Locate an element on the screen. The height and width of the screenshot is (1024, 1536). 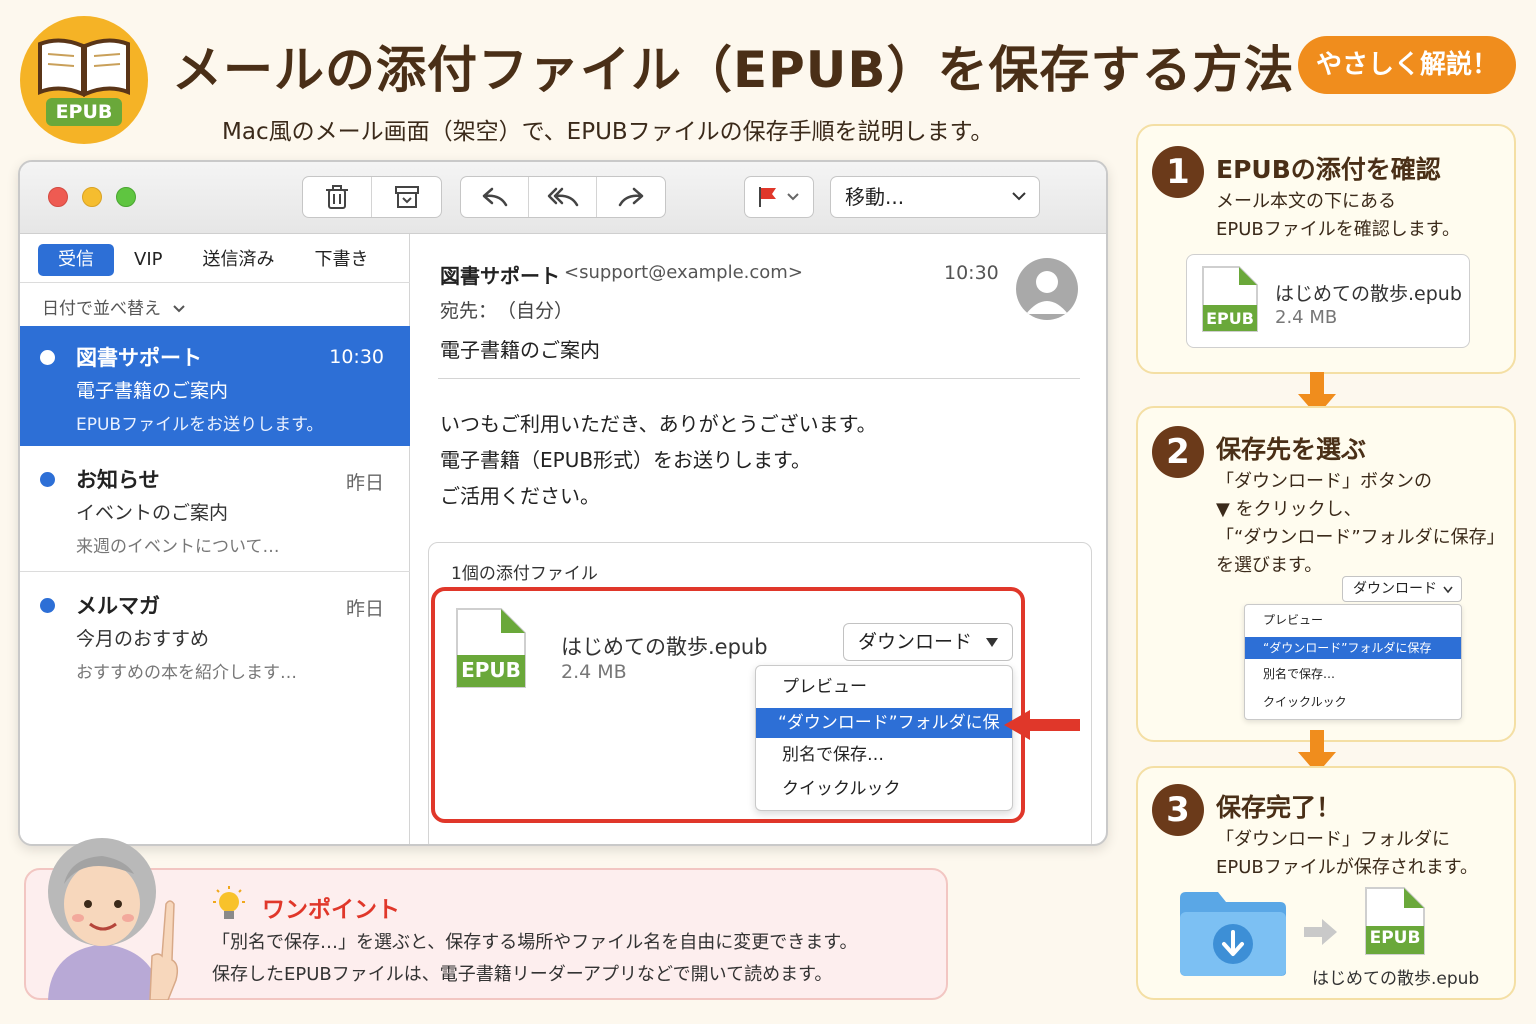
trash-icon is located at coordinates (337, 197).